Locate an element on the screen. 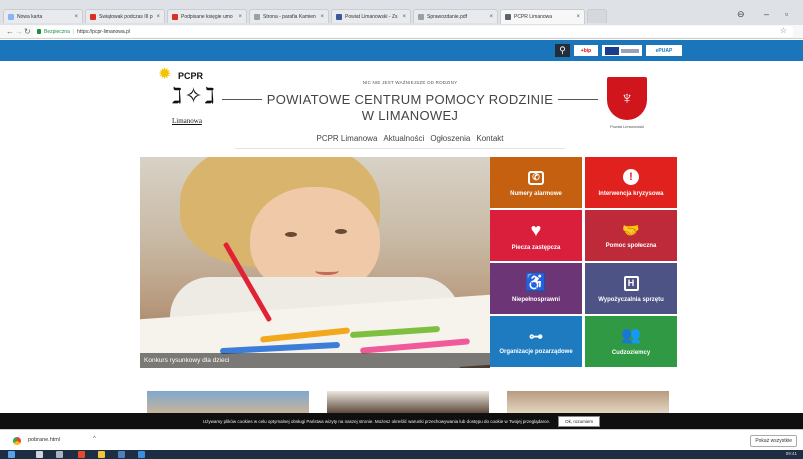  taskview-icon is located at coordinates (59, 454).